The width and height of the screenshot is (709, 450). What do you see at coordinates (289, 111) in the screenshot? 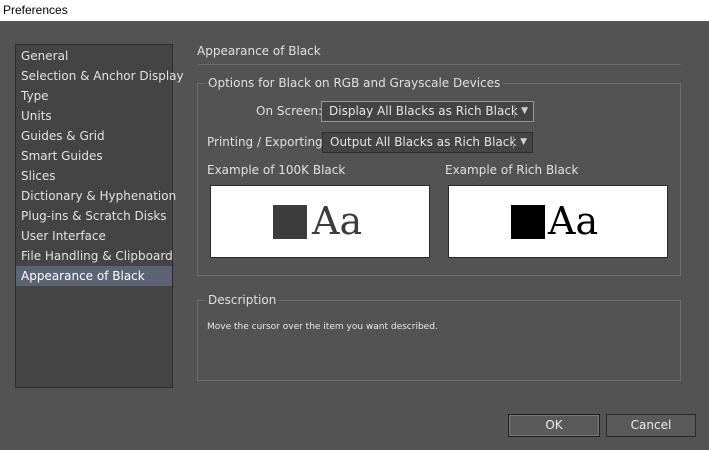
I see `on-screen-label: On Screen:` at bounding box center [289, 111].